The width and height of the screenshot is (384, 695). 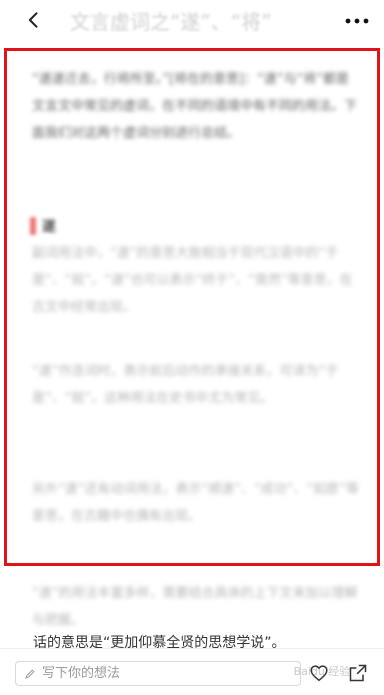 What do you see at coordinates (171, 22) in the screenshot?
I see `page-title: 文言虚词之“遂”、“将”` at bounding box center [171, 22].